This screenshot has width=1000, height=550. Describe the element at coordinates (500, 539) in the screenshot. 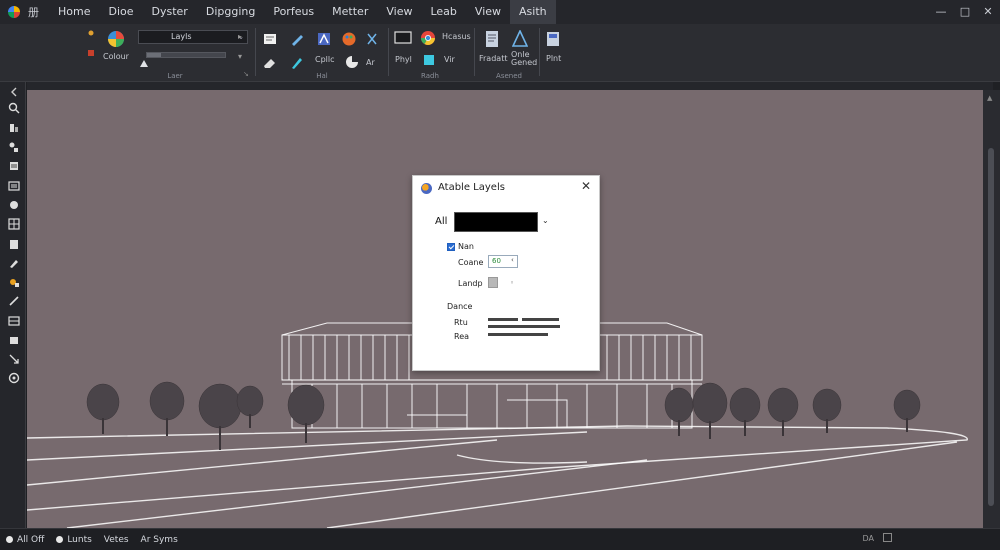

I see `status-bar: All Off Lunts Vetes Ar Syms DA` at that location.